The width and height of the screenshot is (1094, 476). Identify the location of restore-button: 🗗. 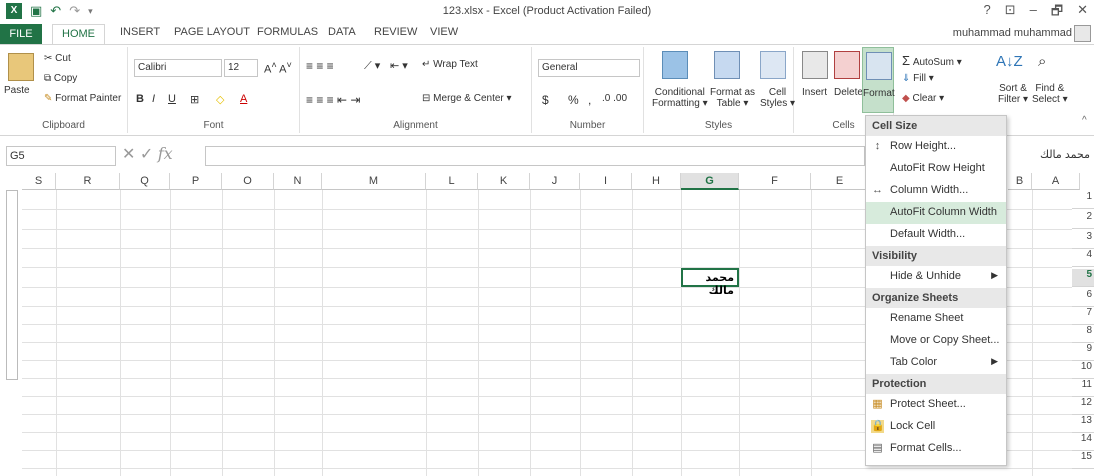
(1057, 13).